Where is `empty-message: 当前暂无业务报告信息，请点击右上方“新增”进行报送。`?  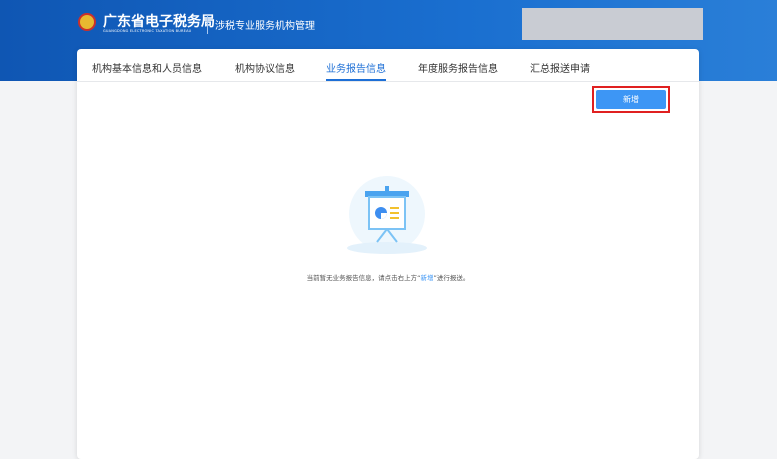
empty-message: 当前暂无业务报告信息，请点击右上方“新增”进行报送。 is located at coordinates (388, 278).